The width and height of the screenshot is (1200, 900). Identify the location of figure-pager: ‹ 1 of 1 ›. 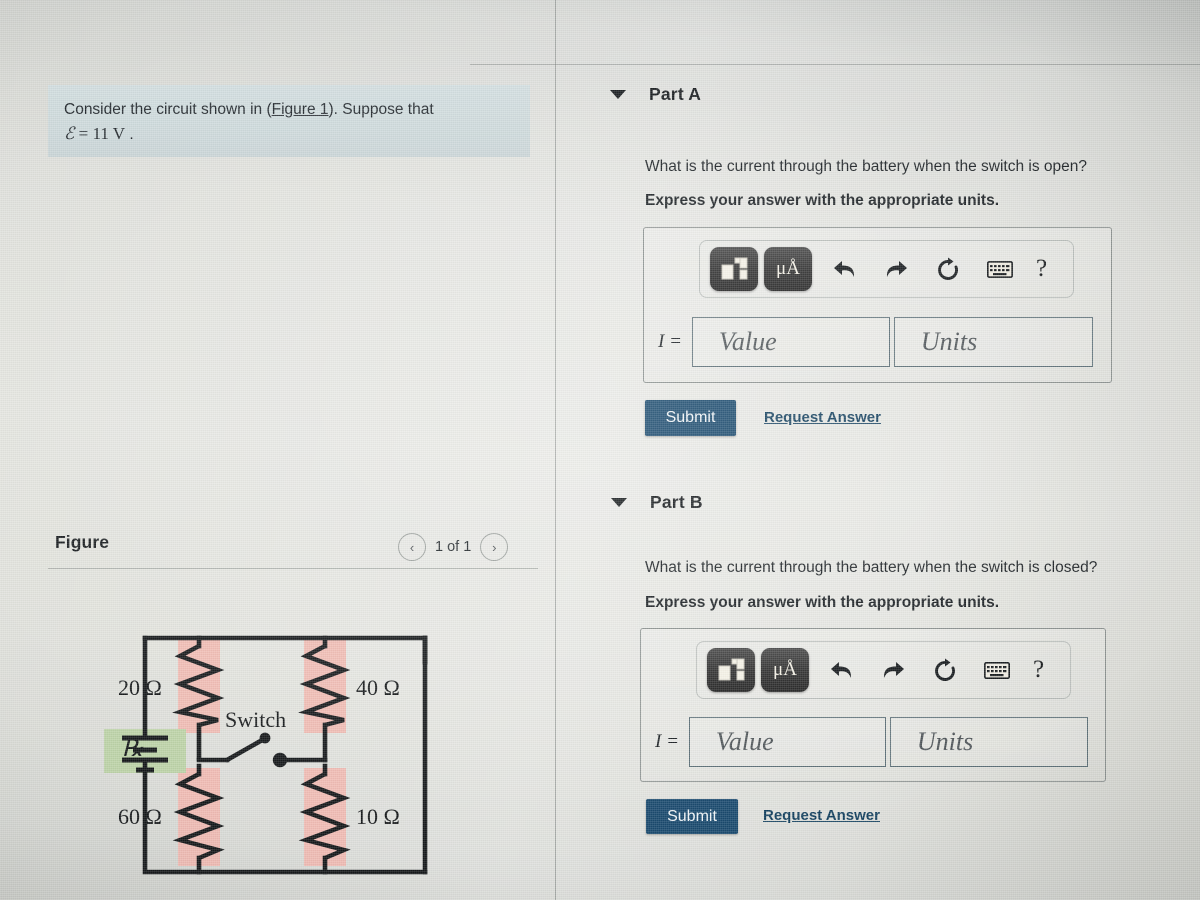
(453, 547).